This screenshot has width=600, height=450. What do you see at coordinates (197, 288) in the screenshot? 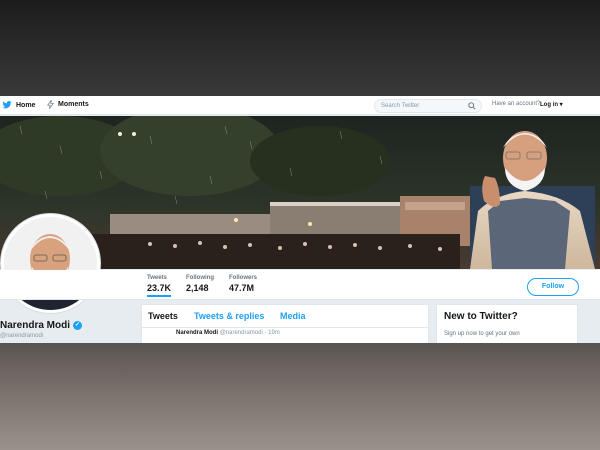
I see `stat-following-value: 2,148` at bounding box center [197, 288].